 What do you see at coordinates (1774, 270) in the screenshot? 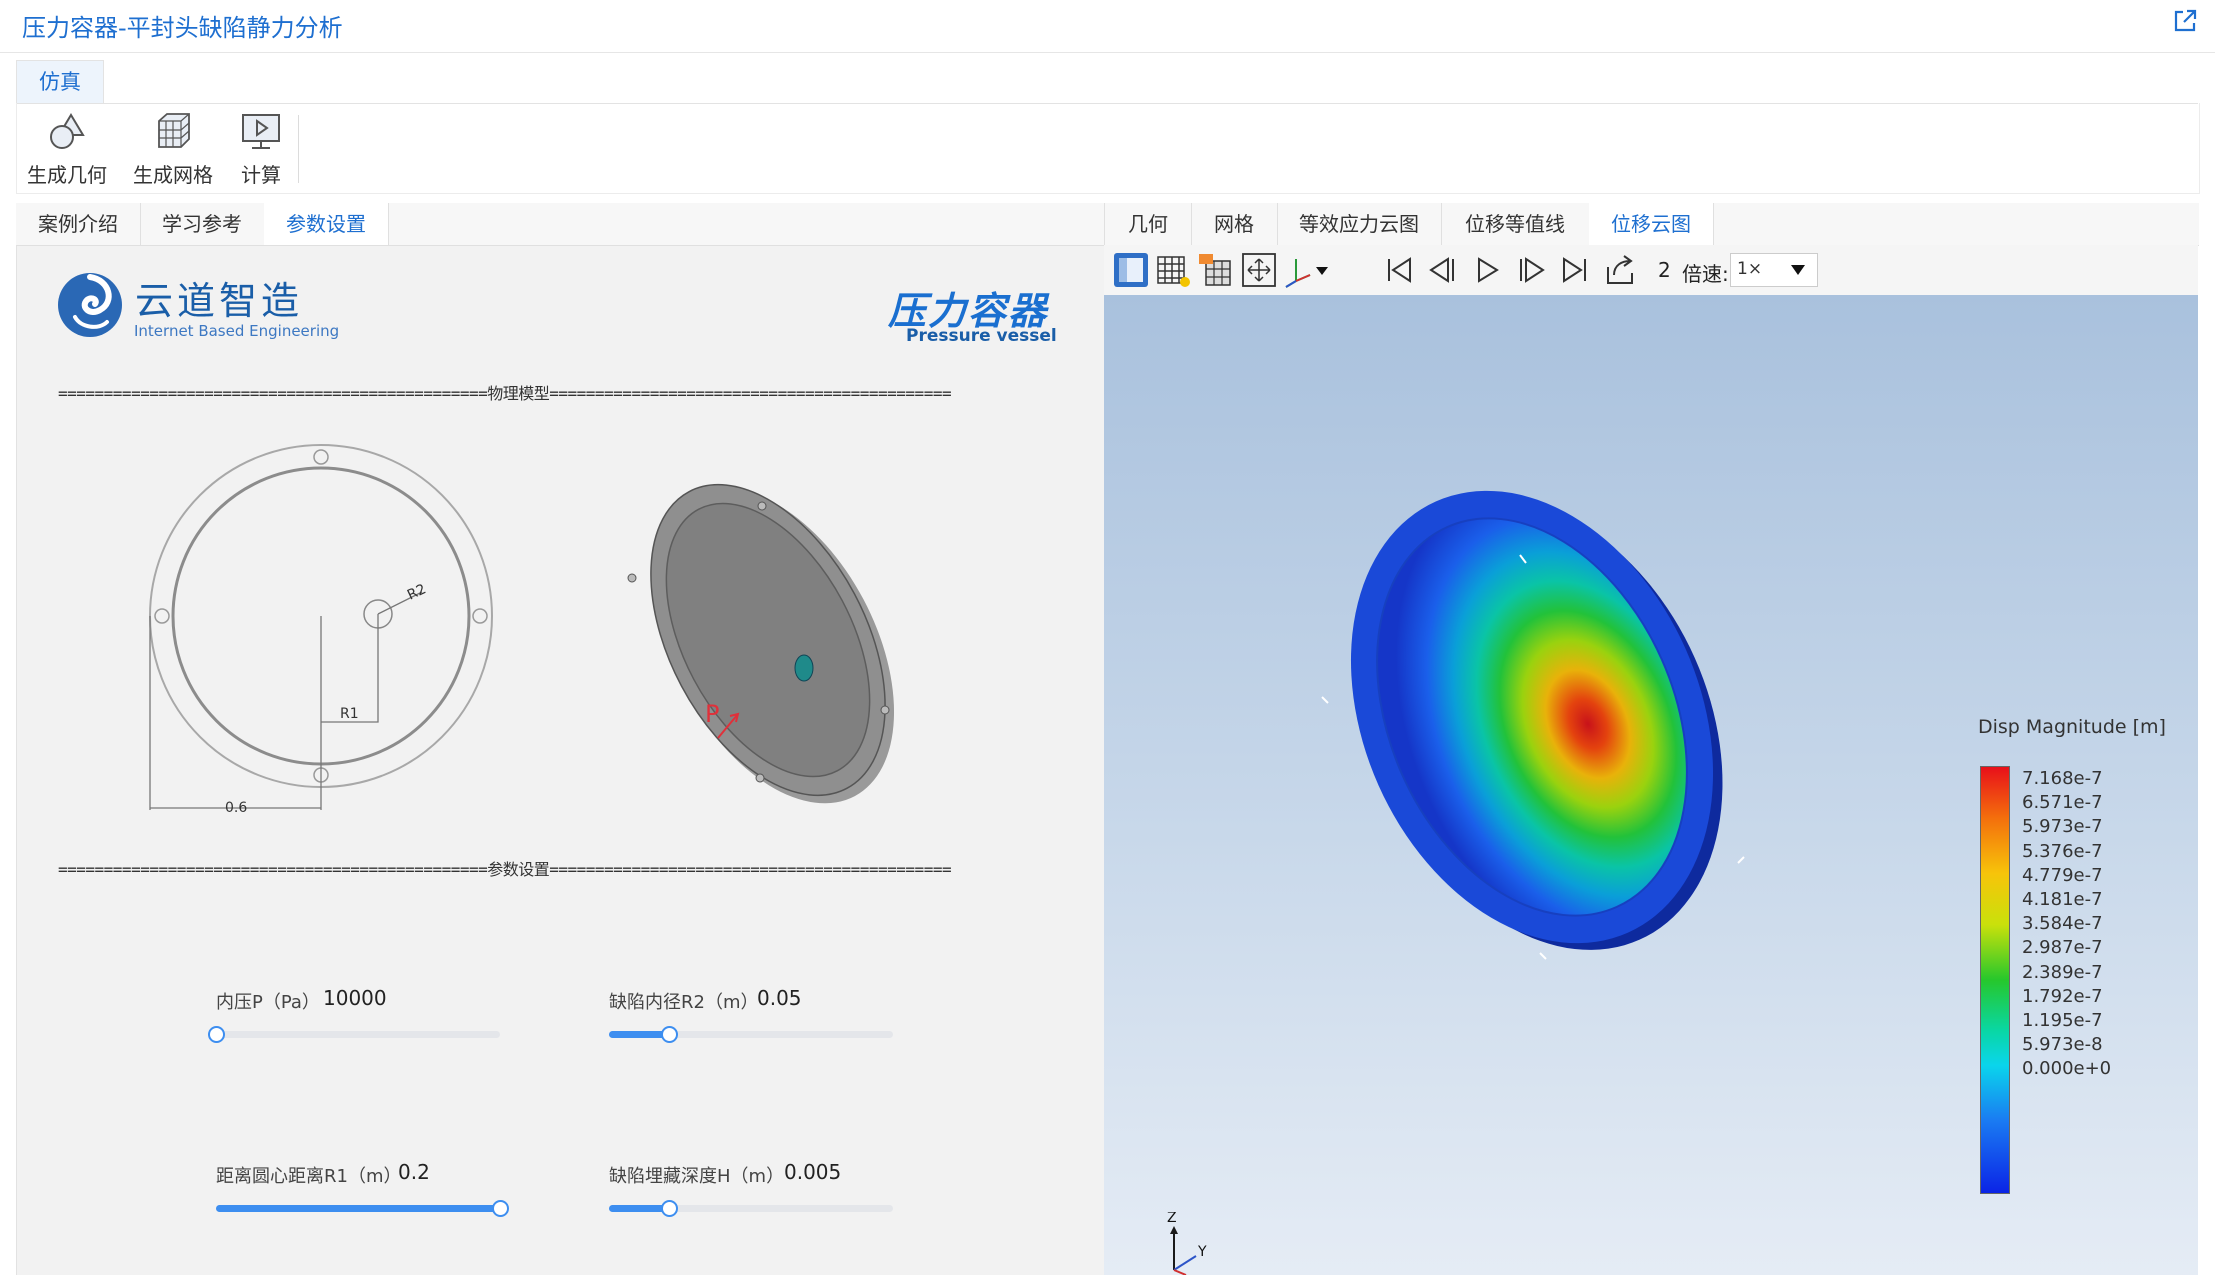
I see `speed-select: 1×` at bounding box center [1774, 270].